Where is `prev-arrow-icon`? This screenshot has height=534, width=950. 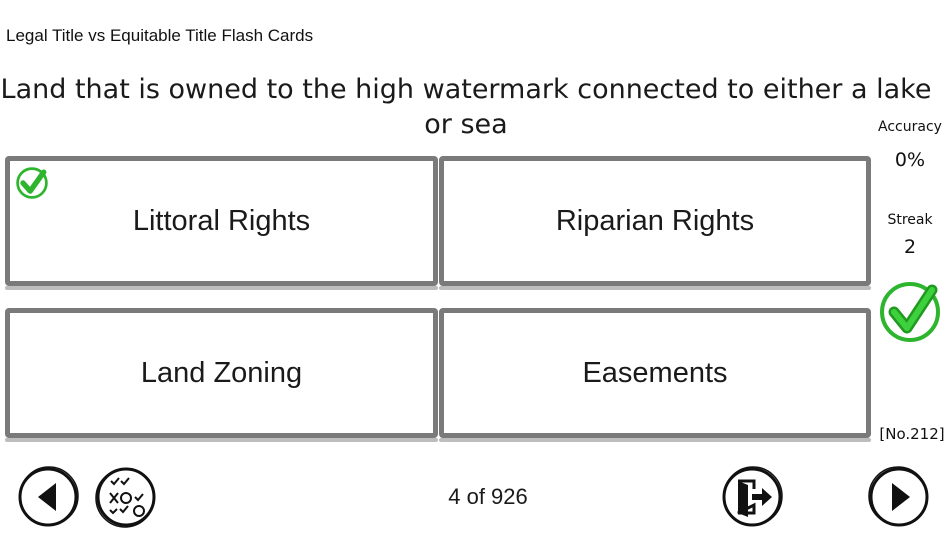
prev-arrow-icon is located at coordinates (48, 497).